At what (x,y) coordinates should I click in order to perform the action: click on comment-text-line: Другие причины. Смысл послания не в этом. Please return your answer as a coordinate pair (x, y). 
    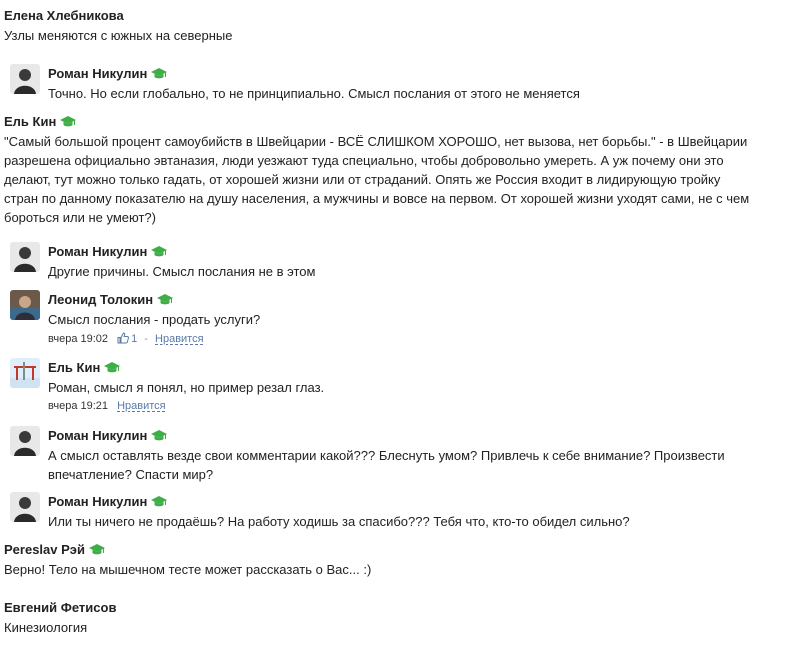
    Looking at the image, I should click on (182, 271).